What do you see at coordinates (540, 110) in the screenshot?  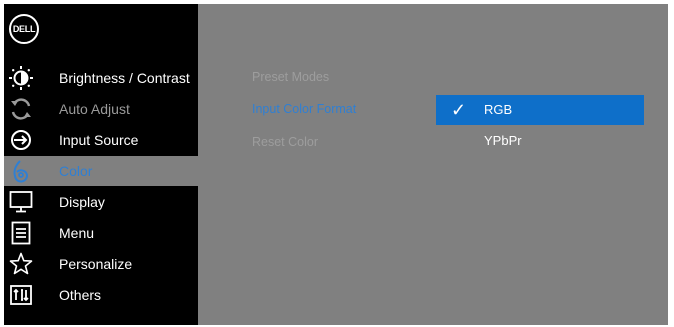 I see `option-rgb: ✓ RGB` at bounding box center [540, 110].